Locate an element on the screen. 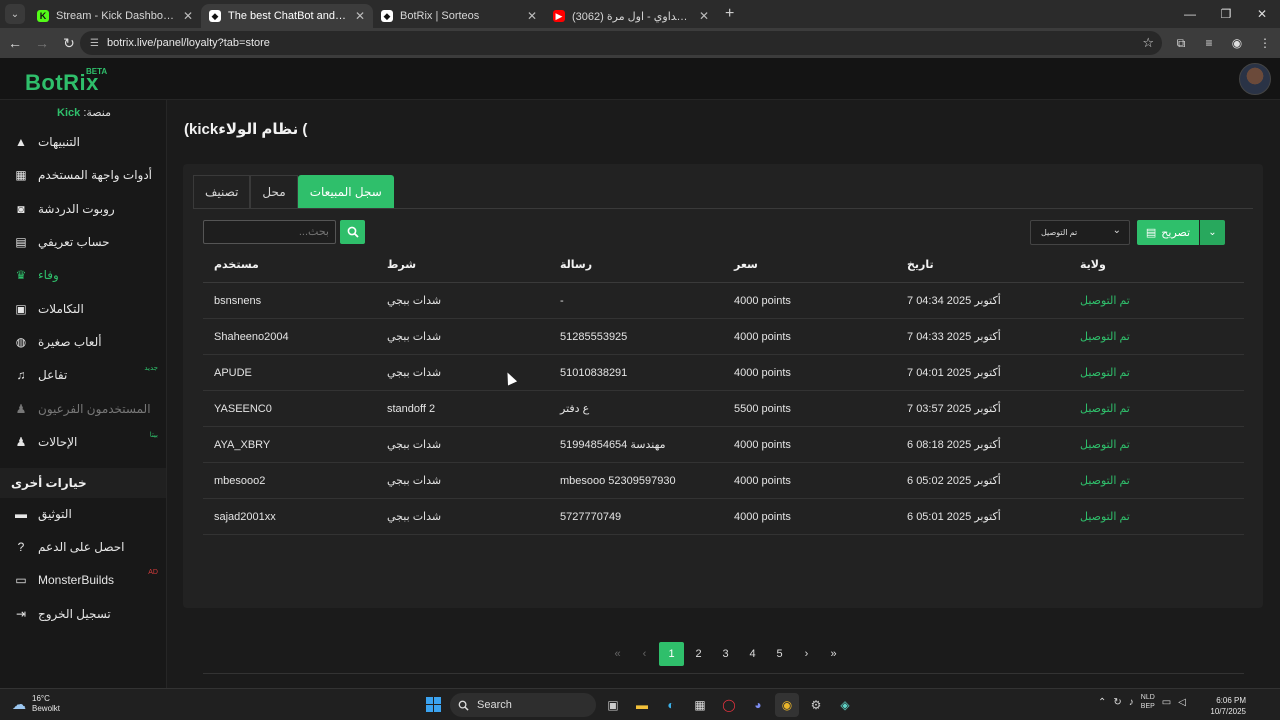 The image size is (1280, 720). sidebar-item-label: احصل على الدعم is located at coordinates (81, 547).